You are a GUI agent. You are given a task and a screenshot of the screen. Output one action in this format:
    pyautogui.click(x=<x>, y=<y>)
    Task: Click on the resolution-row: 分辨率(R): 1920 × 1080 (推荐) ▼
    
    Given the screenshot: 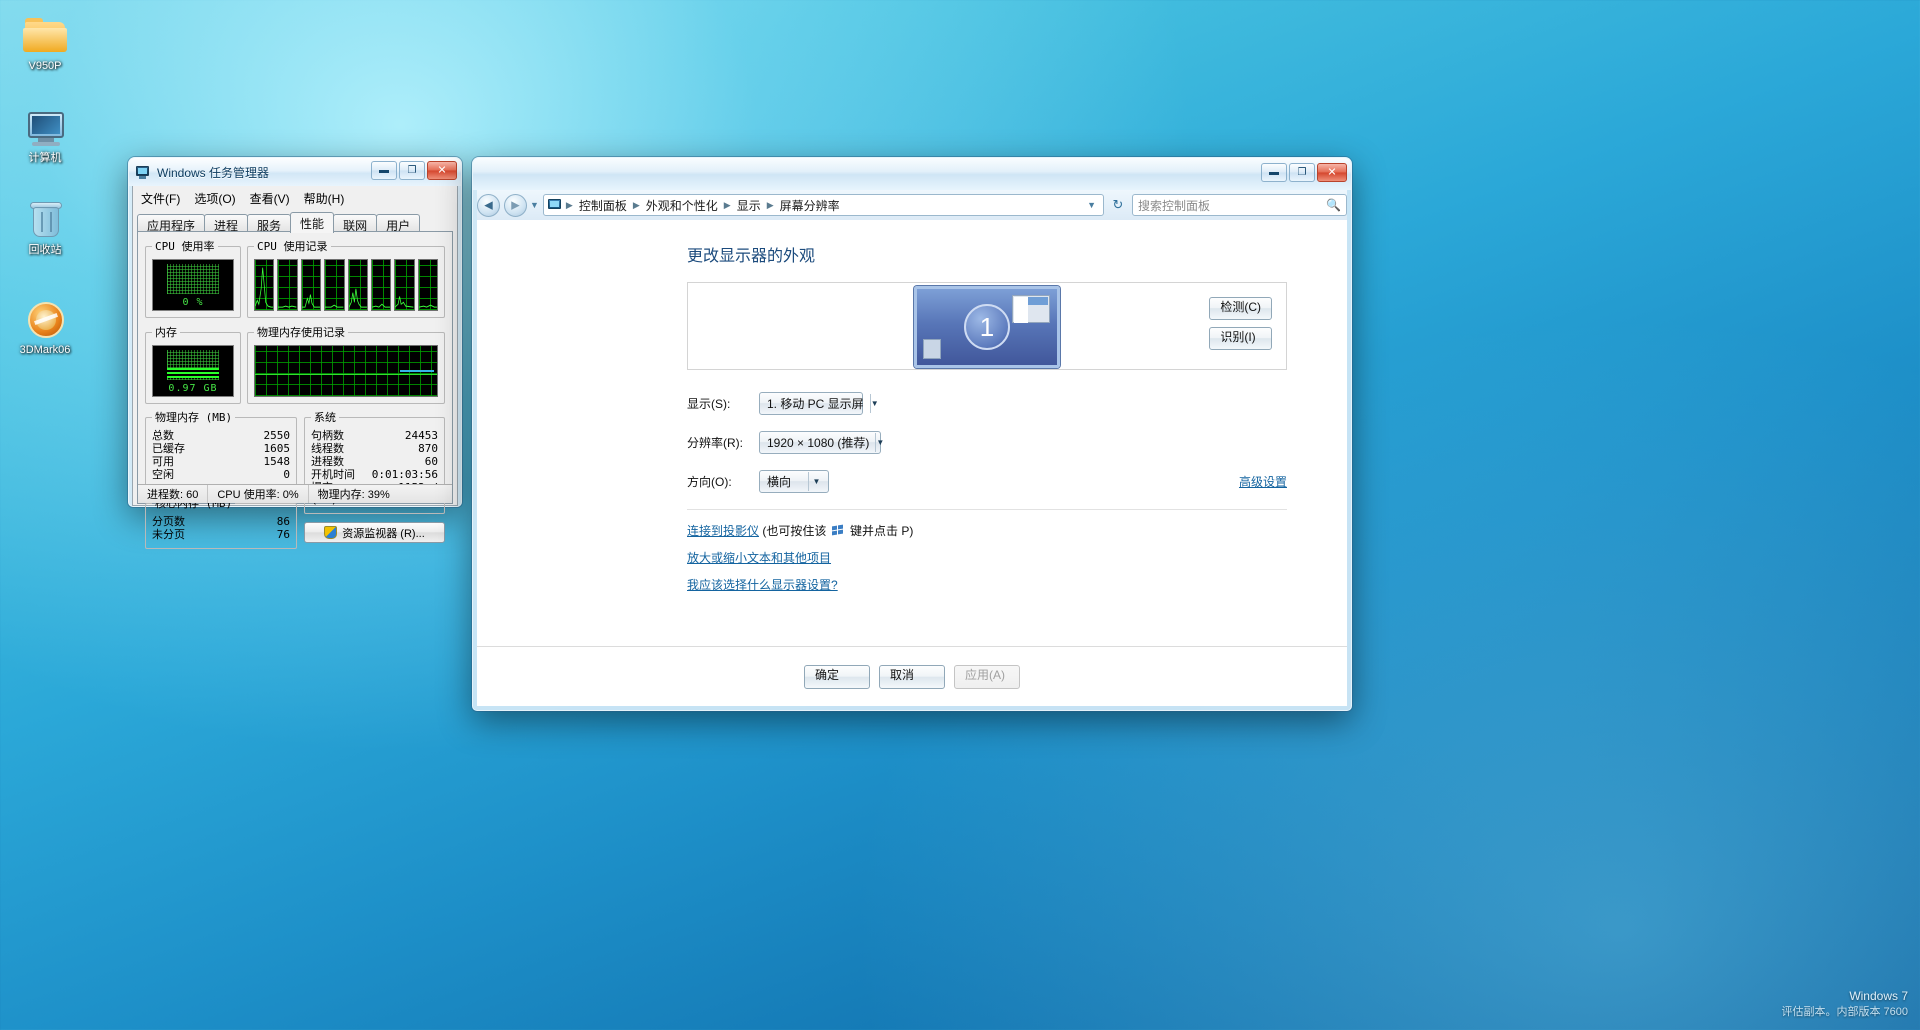 What is the action you would take?
    pyautogui.click(x=1017, y=442)
    